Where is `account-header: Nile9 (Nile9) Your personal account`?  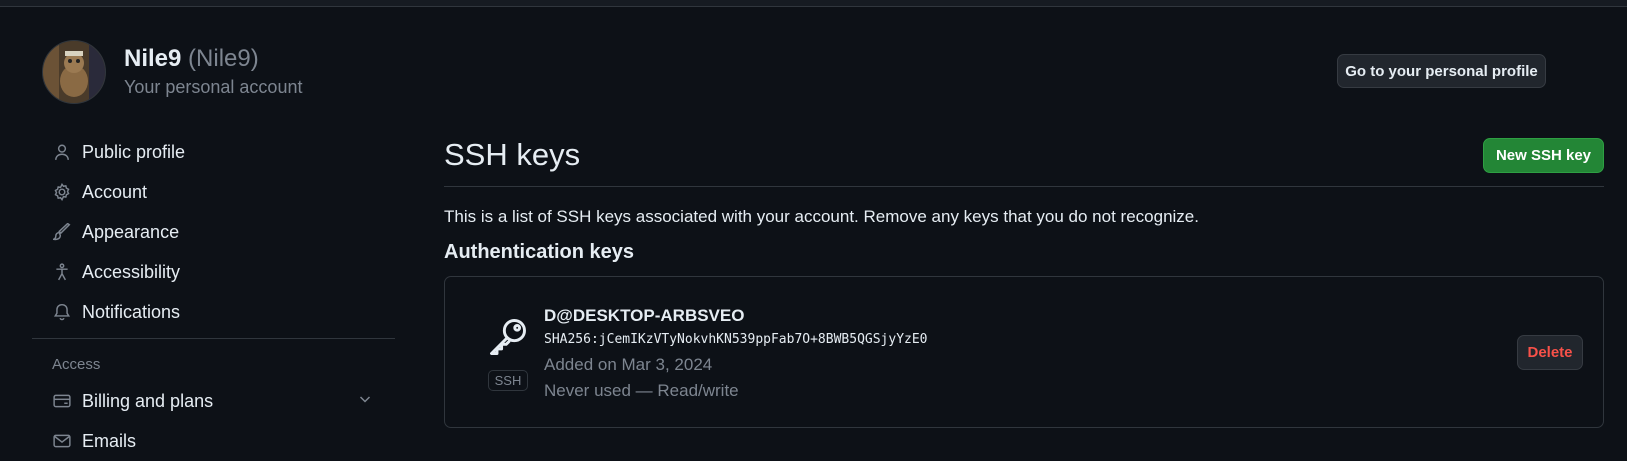 account-header: Nile9 (Nile9) Your personal account is located at coordinates (172, 72).